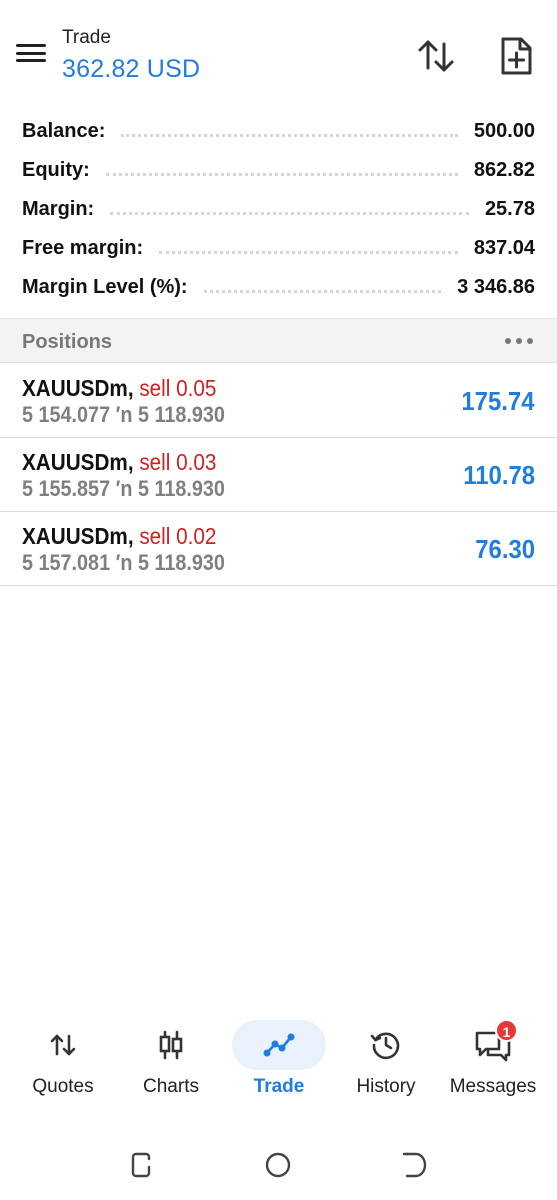  I want to click on nav-label: Quotes, so click(63, 1086).